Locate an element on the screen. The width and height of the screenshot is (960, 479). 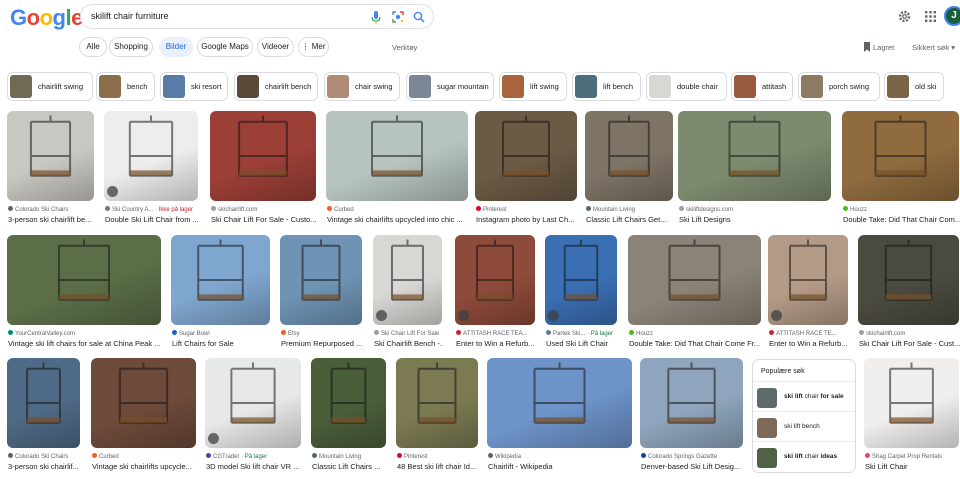
image-result: Wikipedia Chairlift - Wikipedia is located at coordinates (559, 415).